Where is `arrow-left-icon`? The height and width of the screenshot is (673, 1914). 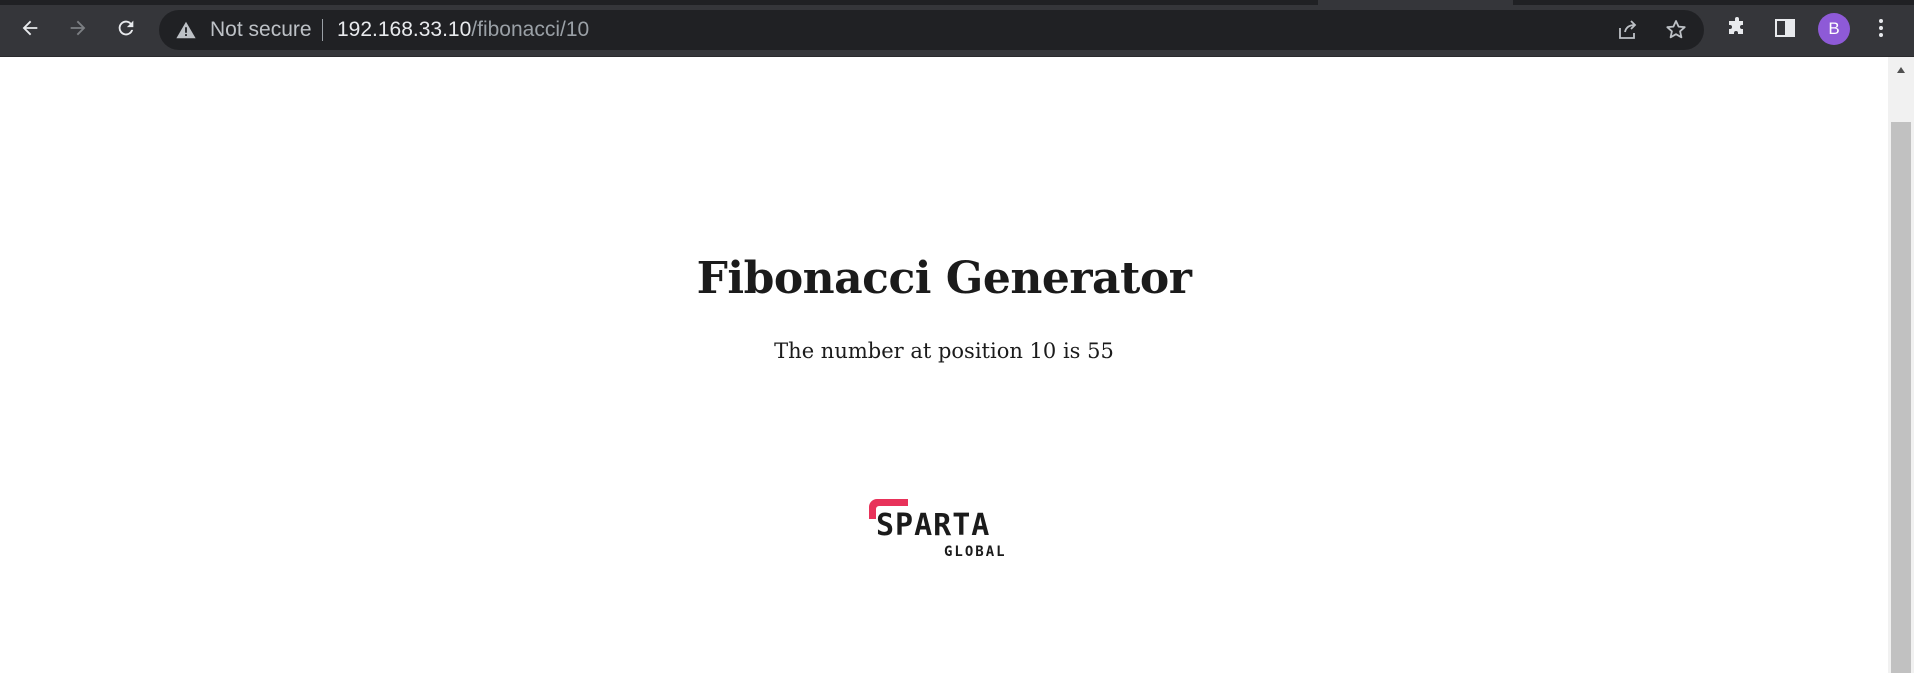 arrow-left-icon is located at coordinates (30, 28).